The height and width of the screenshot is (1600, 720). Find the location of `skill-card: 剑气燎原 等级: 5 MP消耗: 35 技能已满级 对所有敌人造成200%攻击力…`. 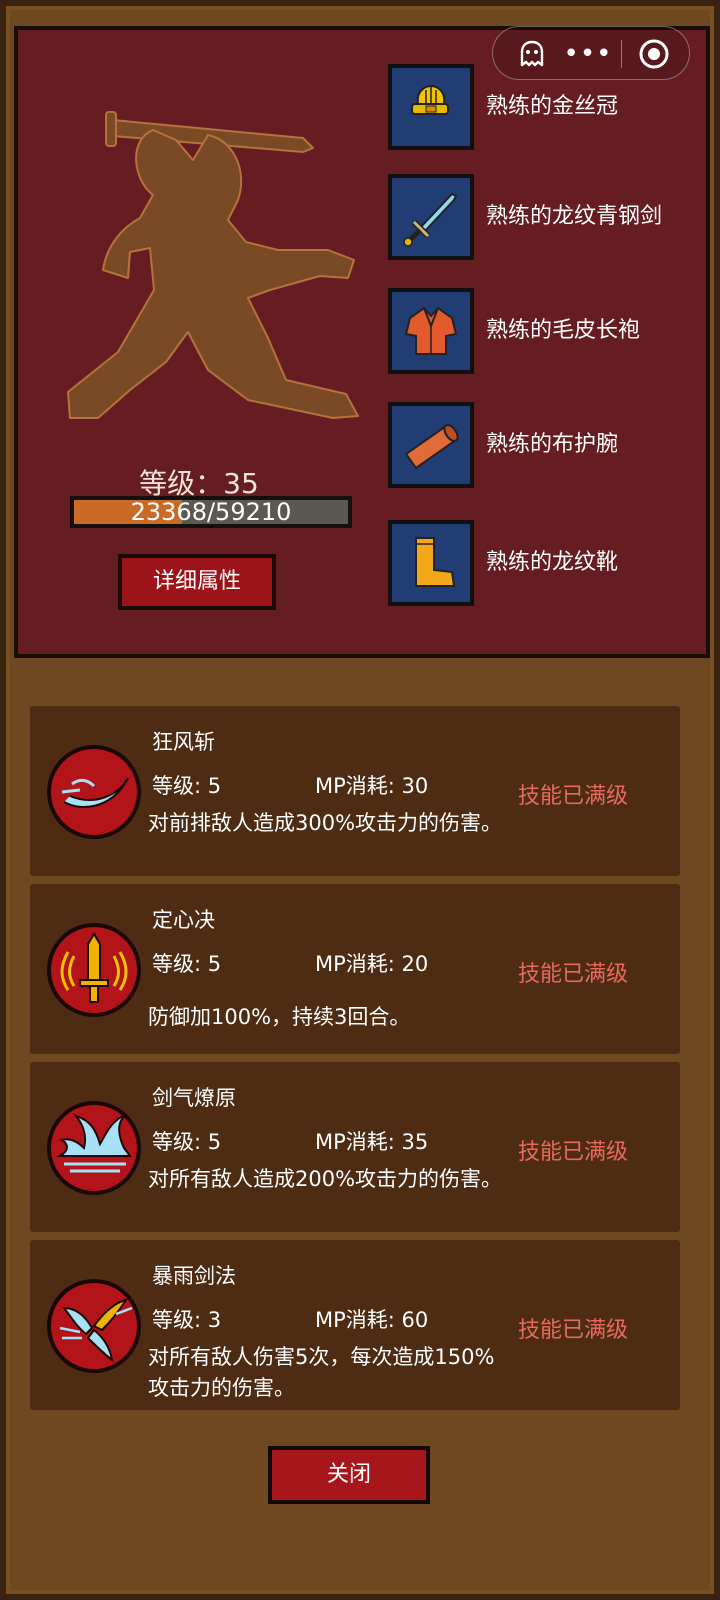

skill-card: 剑气燎原 等级: 5 MP消耗: 35 技能已满级 对所有敌人造成200%攻击力… is located at coordinates (355, 1147).